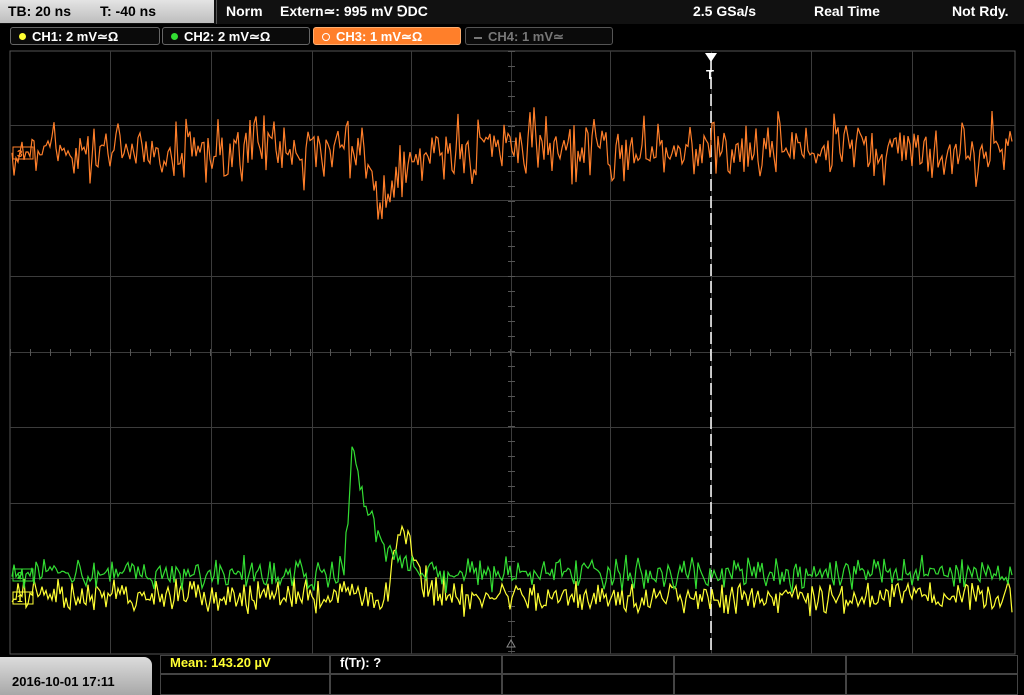  I want to click on ch1-label: CH1: 2 mV≃Ω, so click(75, 36).